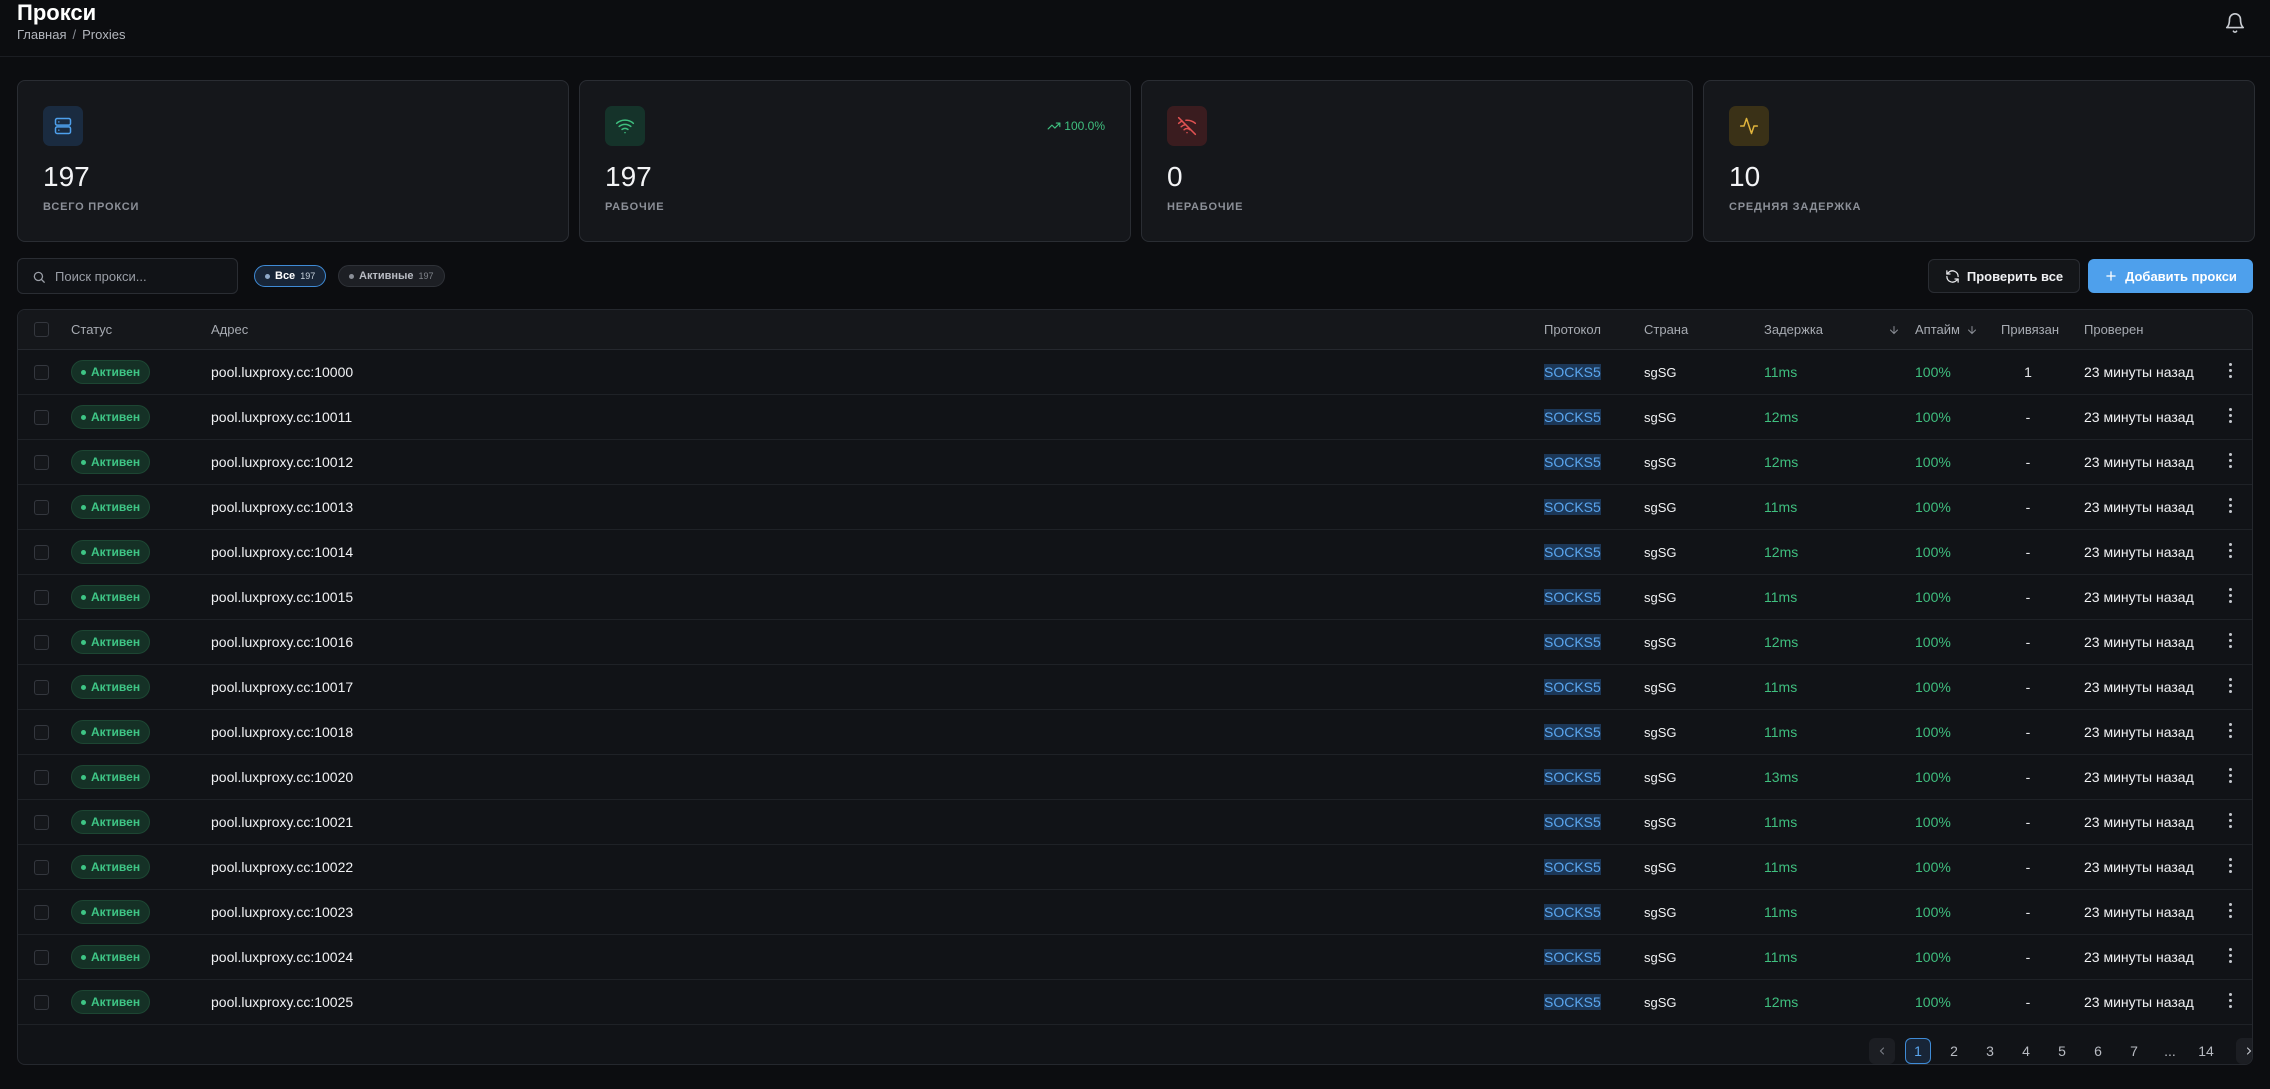 This screenshot has height=1089, width=2270. I want to click on column-uptime: Аптайм, so click(1946, 329).